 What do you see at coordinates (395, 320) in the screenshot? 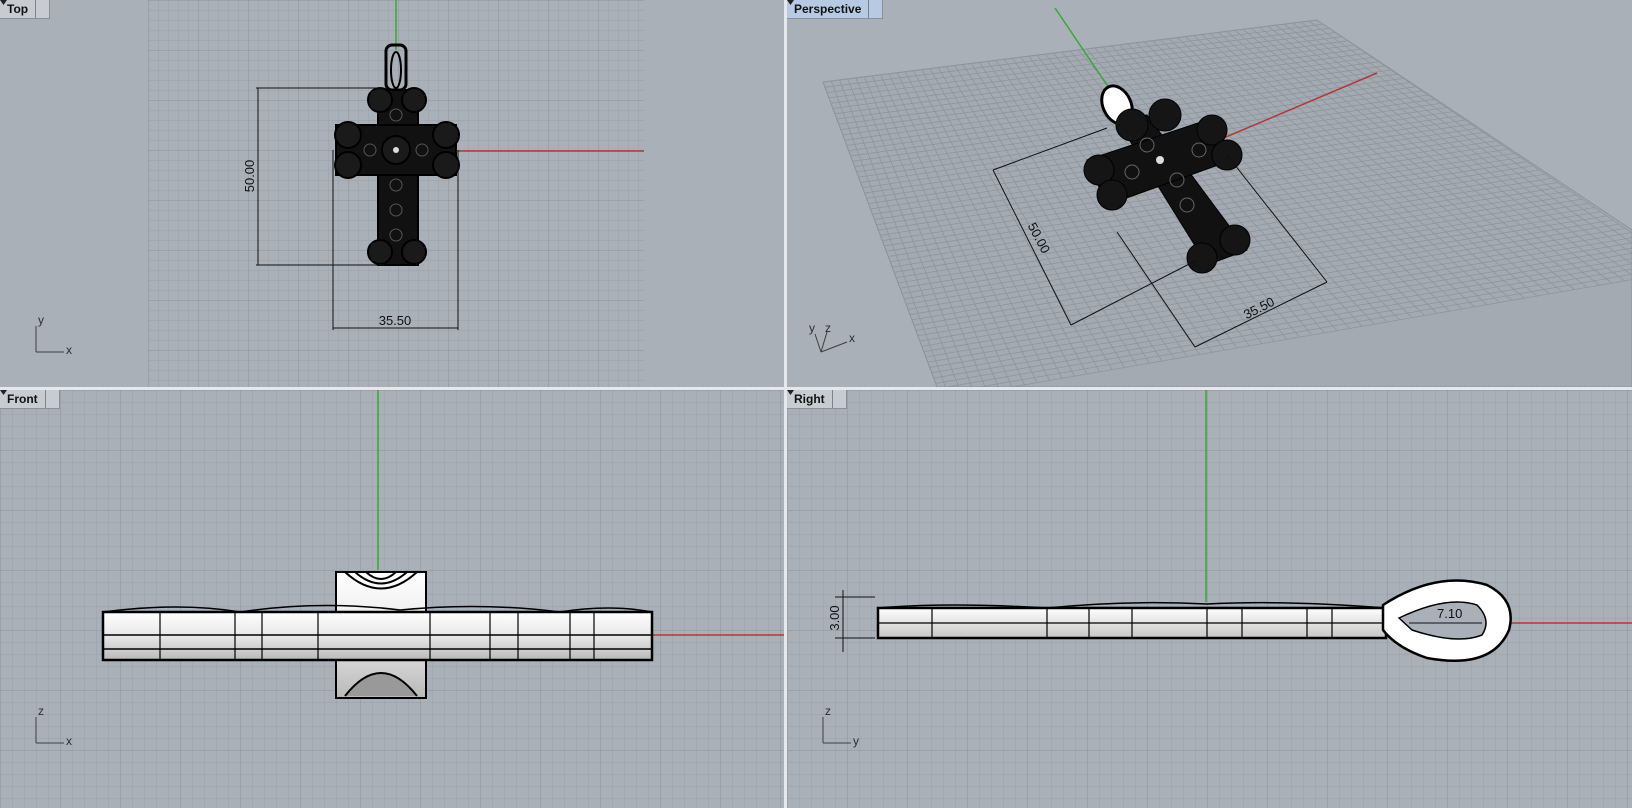
I see `dimension-width-label: 35.50` at bounding box center [395, 320].